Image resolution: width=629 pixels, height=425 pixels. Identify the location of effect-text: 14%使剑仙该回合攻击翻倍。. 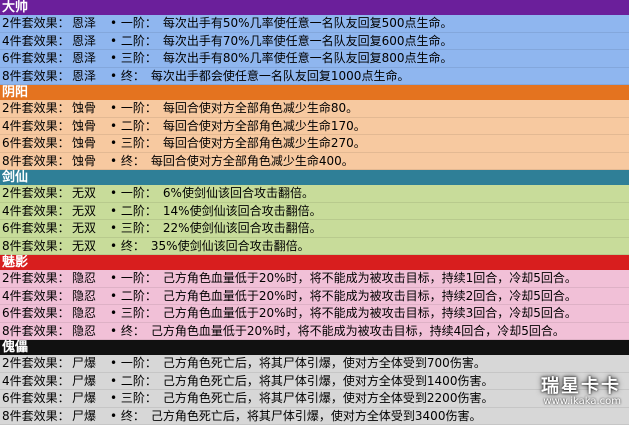
(242, 212).